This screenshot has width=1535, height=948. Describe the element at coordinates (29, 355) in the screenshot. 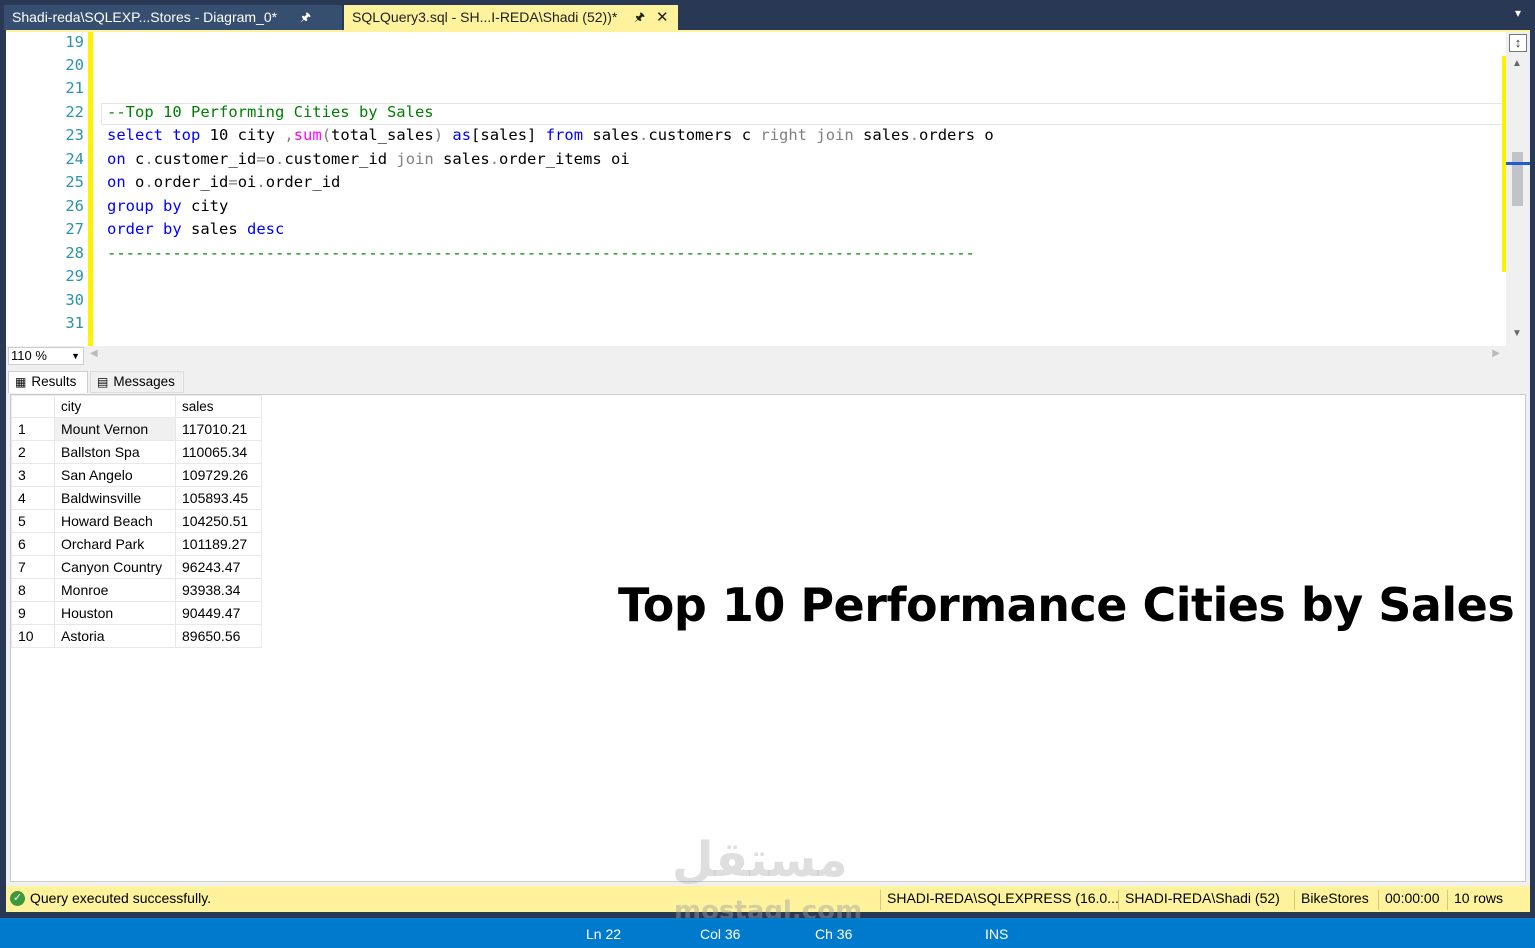

I see `zoom-value: 110 %` at that location.